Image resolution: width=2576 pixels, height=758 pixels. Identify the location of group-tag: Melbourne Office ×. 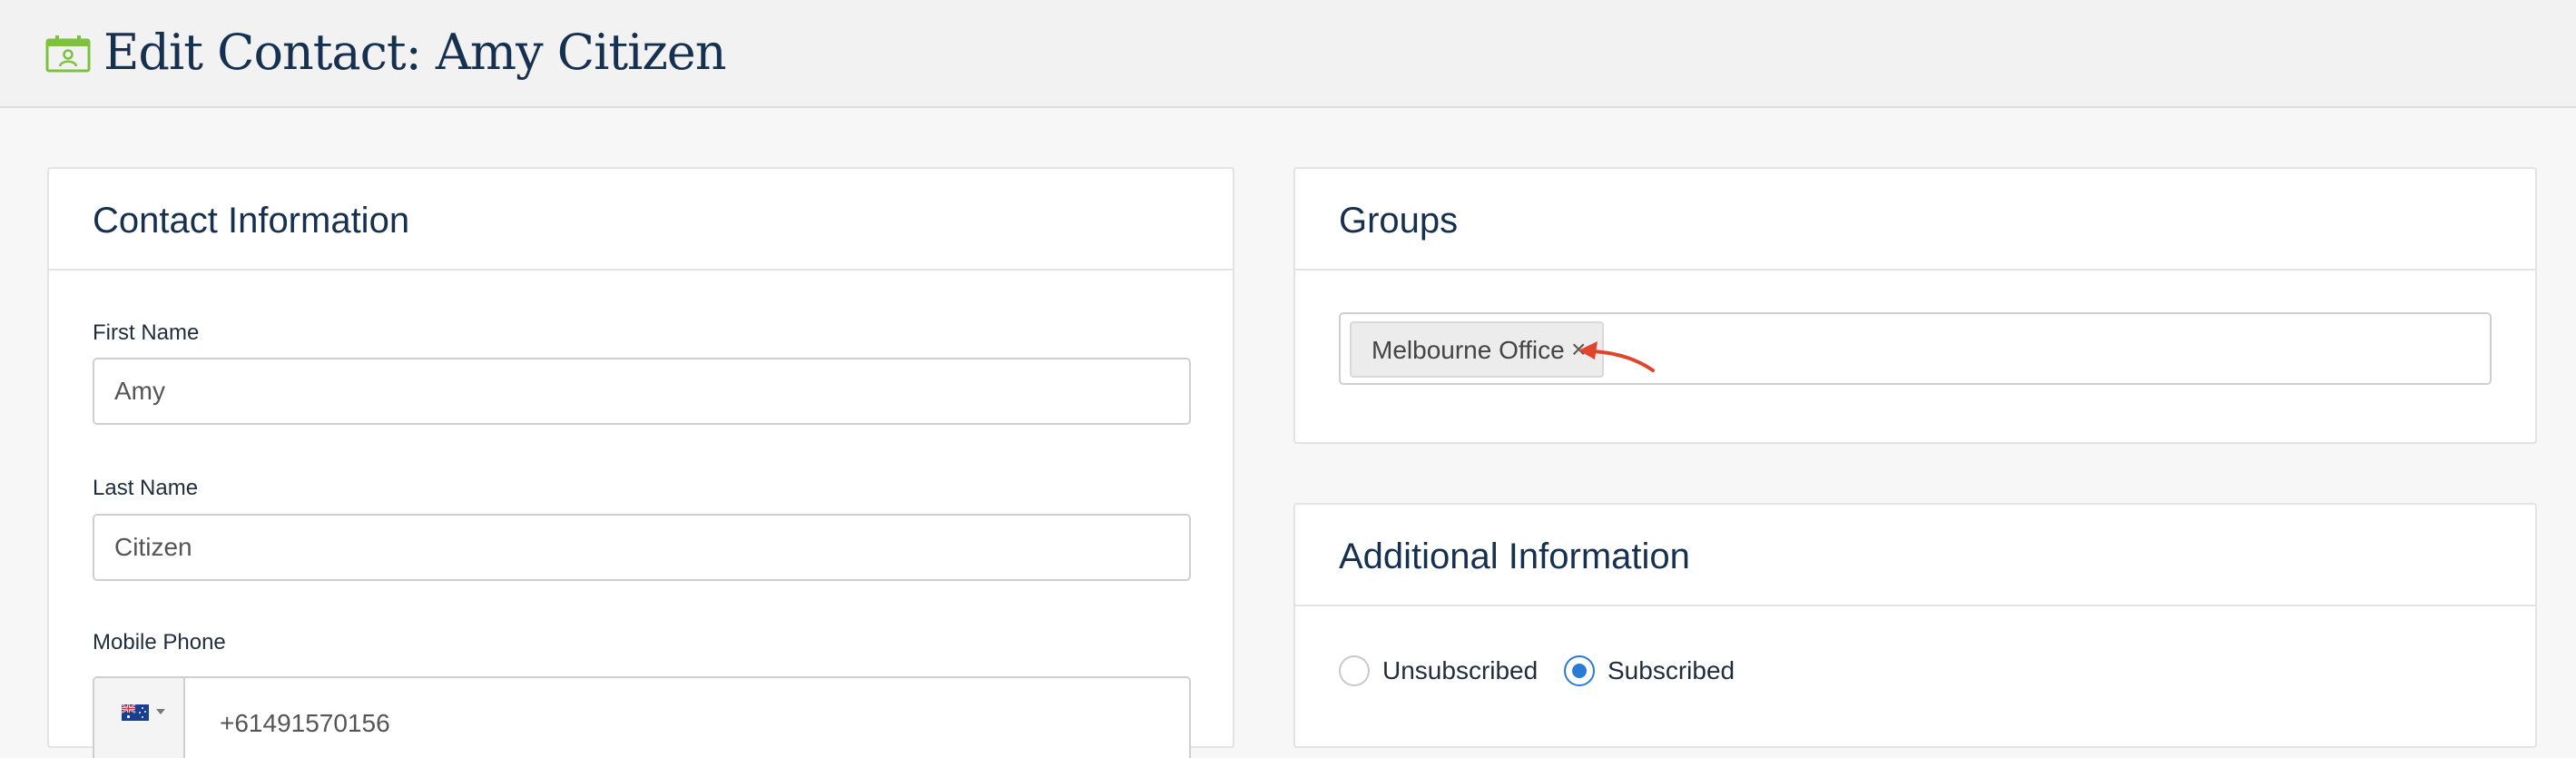
(1477, 350).